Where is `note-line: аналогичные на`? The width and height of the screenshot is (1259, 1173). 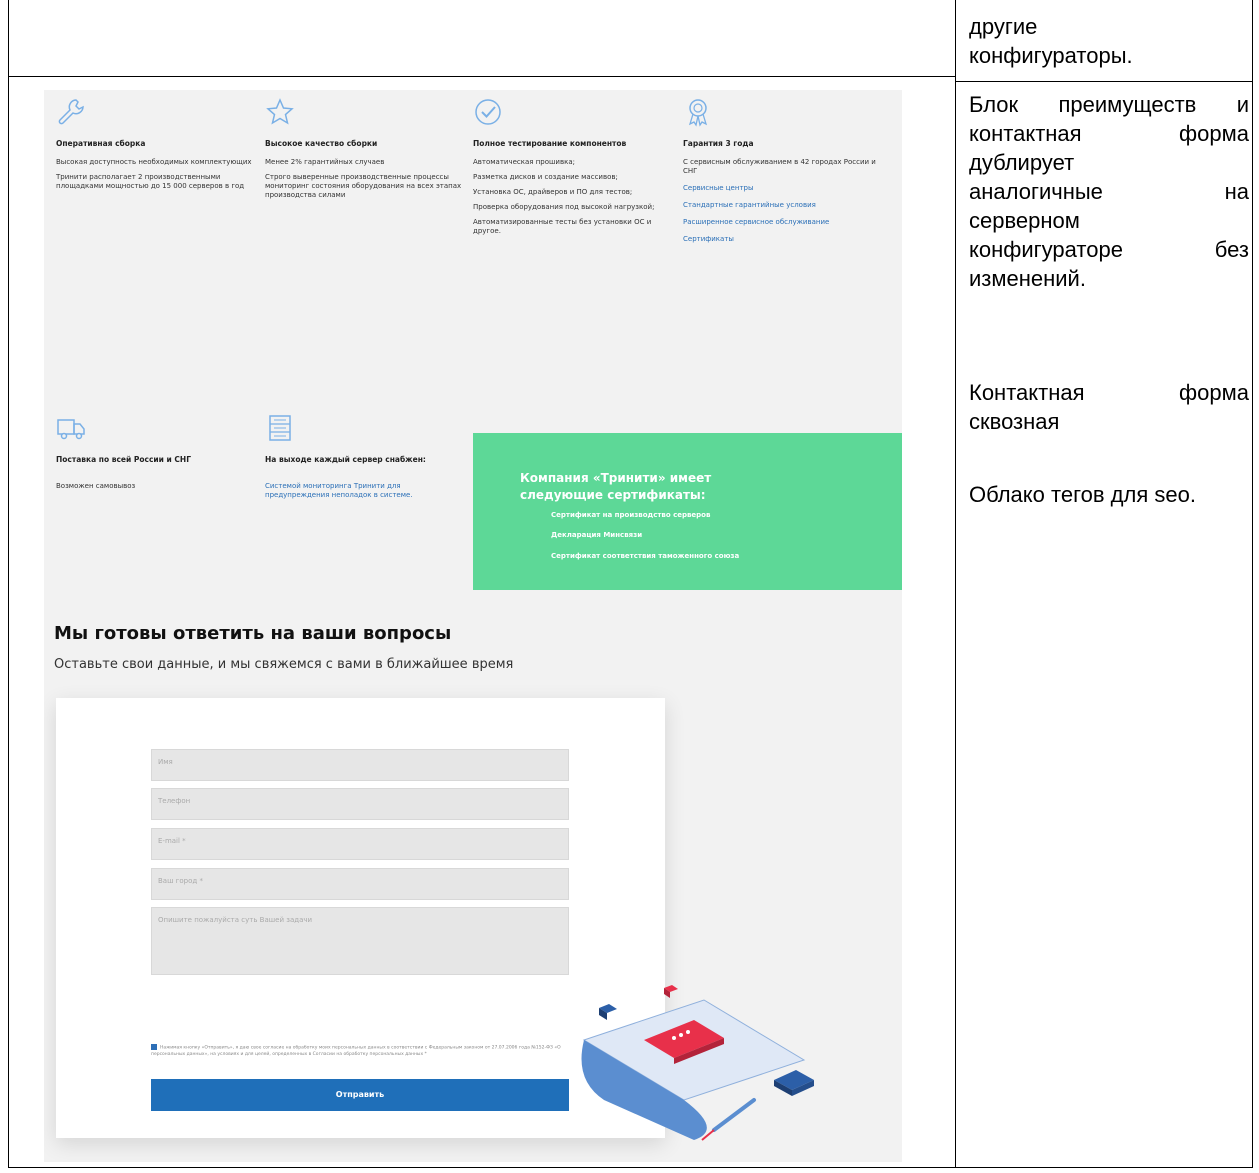 note-line: аналогичные на is located at coordinates (1109, 191).